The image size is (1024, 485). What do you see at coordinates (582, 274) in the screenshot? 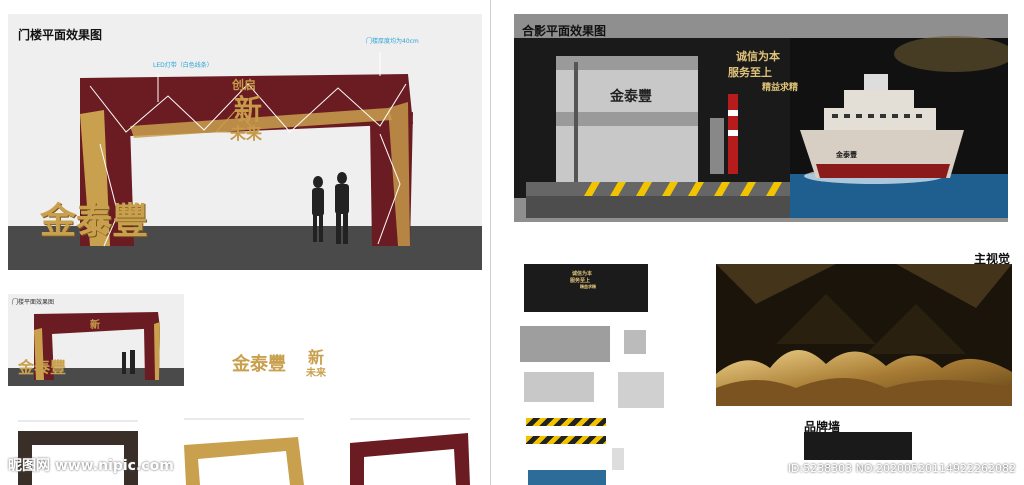
I see `mini-slogan-1: 诚信为本` at bounding box center [582, 274].